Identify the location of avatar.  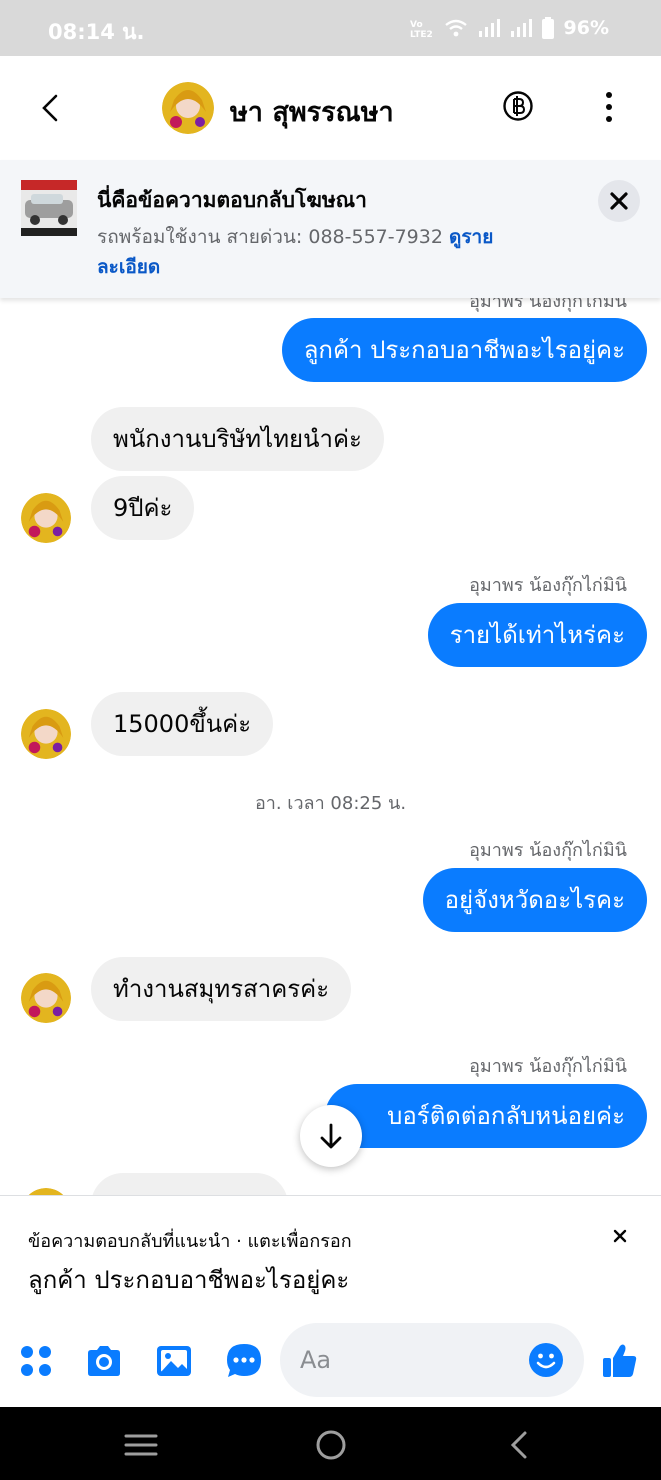
(188, 108).